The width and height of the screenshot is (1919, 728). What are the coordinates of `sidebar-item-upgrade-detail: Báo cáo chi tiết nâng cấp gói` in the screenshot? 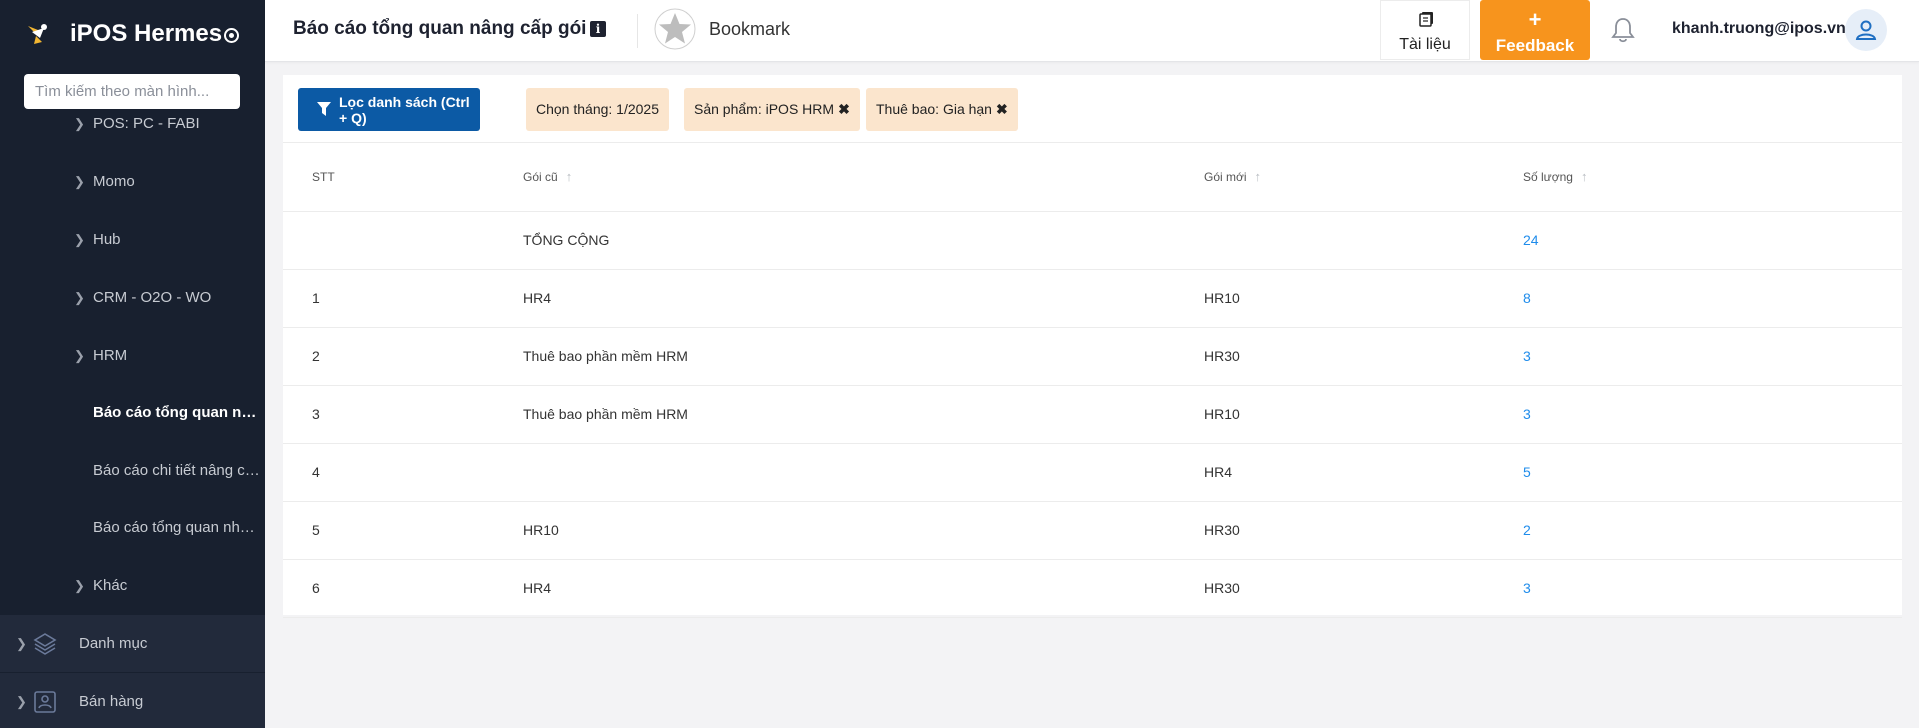 It's located at (132, 470).